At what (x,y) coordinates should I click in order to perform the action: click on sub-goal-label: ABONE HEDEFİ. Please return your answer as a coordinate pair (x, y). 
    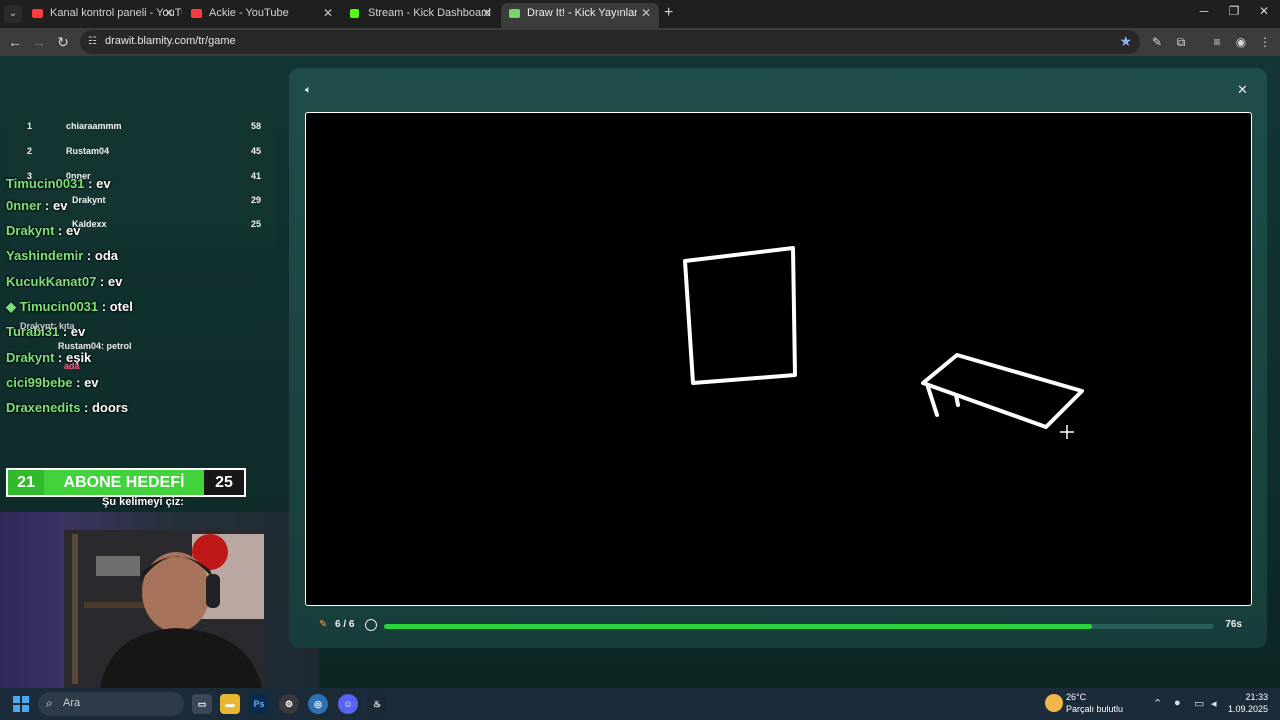
    Looking at the image, I should click on (124, 482).